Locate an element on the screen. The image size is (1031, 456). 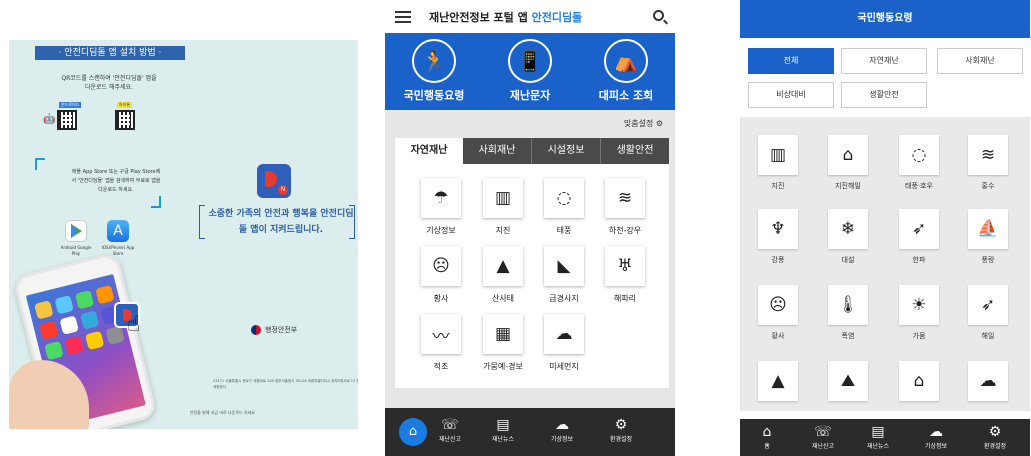
tab-social-disaster: 사회재난 is located at coordinates (497, 151).